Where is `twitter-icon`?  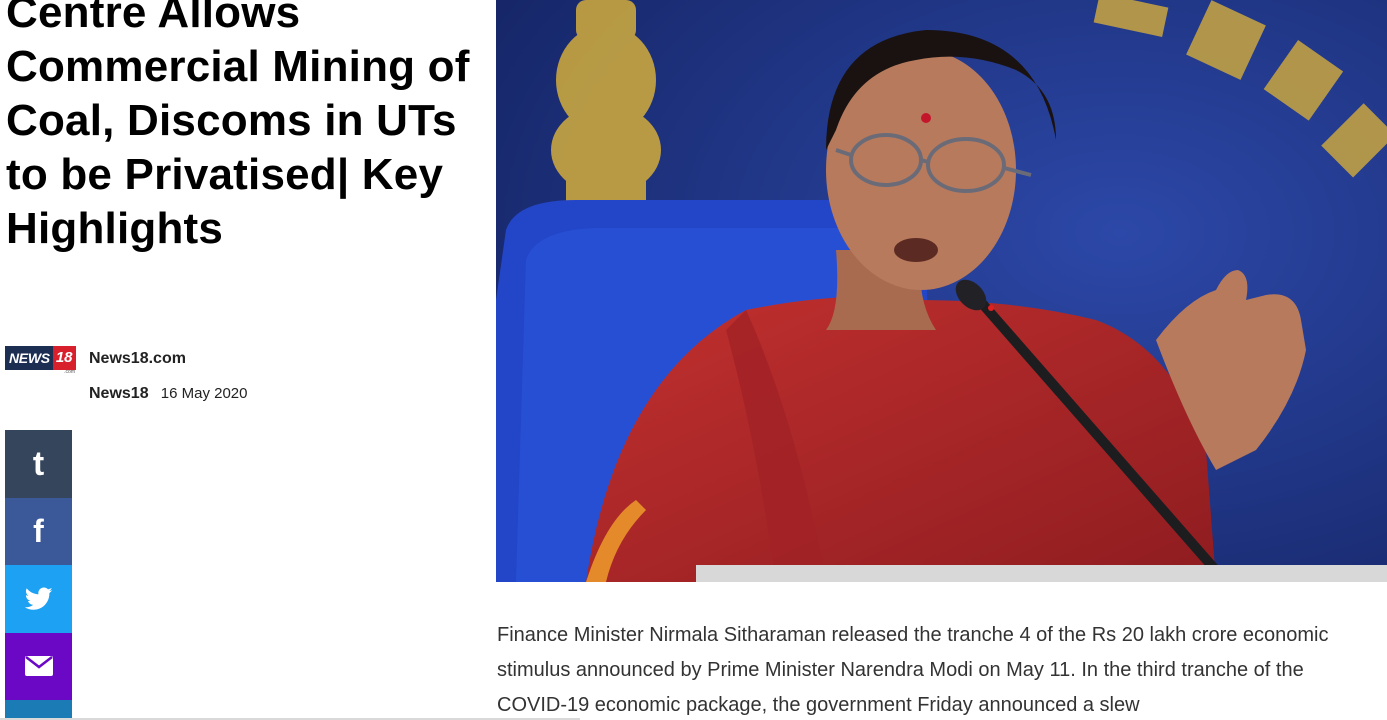 twitter-icon is located at coordinates (38, 598).